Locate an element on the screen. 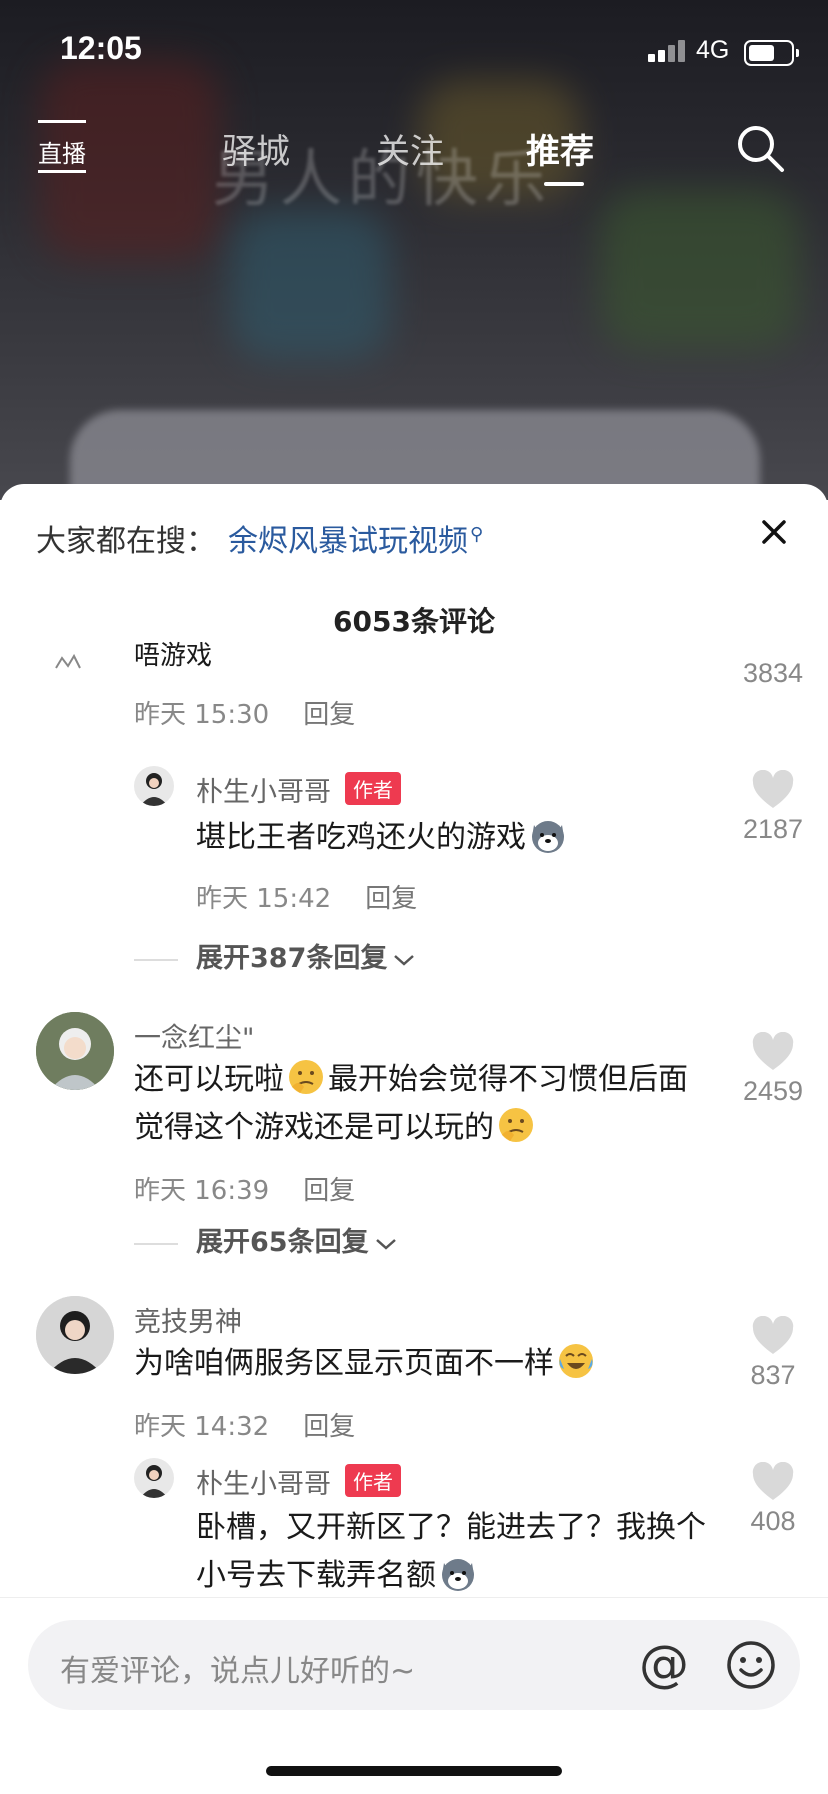 This screenshot has width=828, height=1794. like-count: 2459 is located at coordinates (773, 1091).